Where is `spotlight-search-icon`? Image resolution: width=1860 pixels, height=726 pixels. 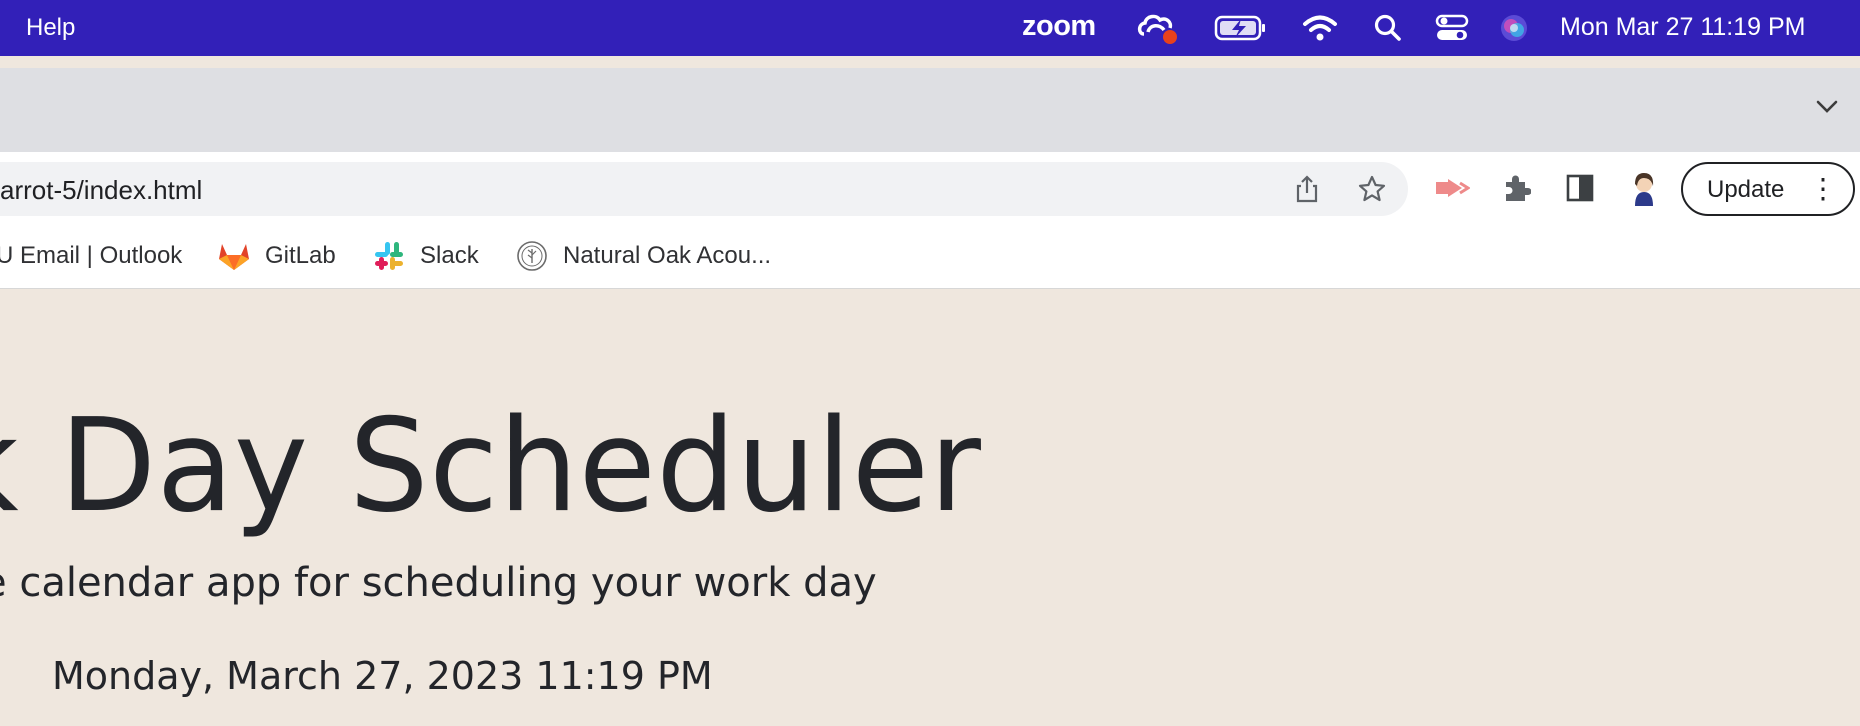
spotlight-search-icon is located at coordinates (1388, 28).